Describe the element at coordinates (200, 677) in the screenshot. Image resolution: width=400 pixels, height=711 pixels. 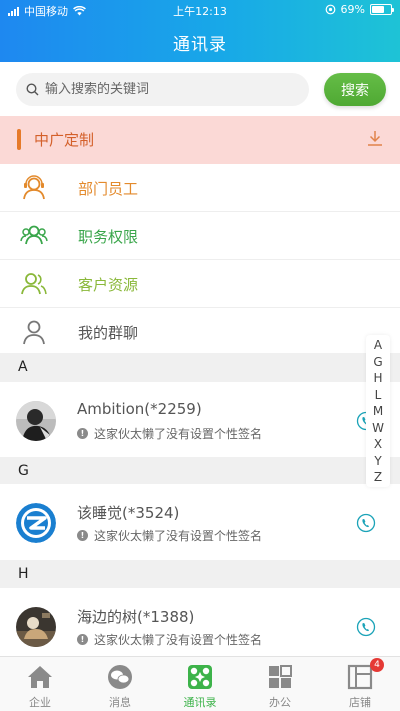
I see `contacts-icon` at that location.